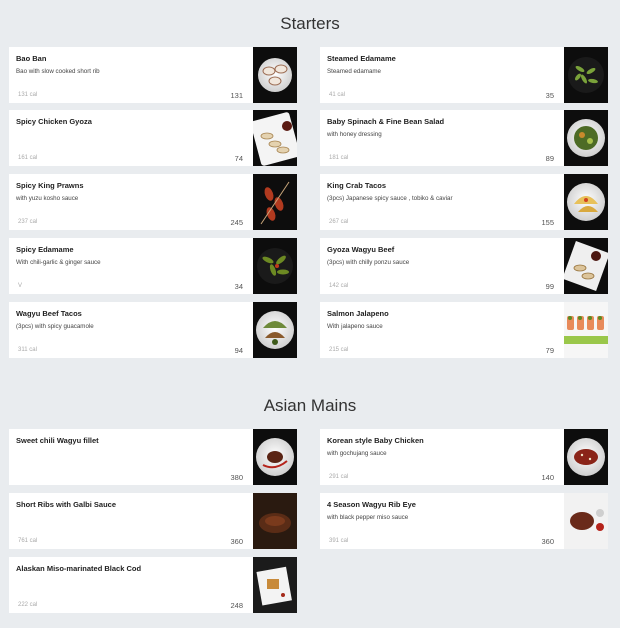 The width and height of the screenshot is (620, 628). What do you see at coordinates (310, 23) in the screenshot?
I see `section-title-starters: Starters` at bounding box center [310, 23].